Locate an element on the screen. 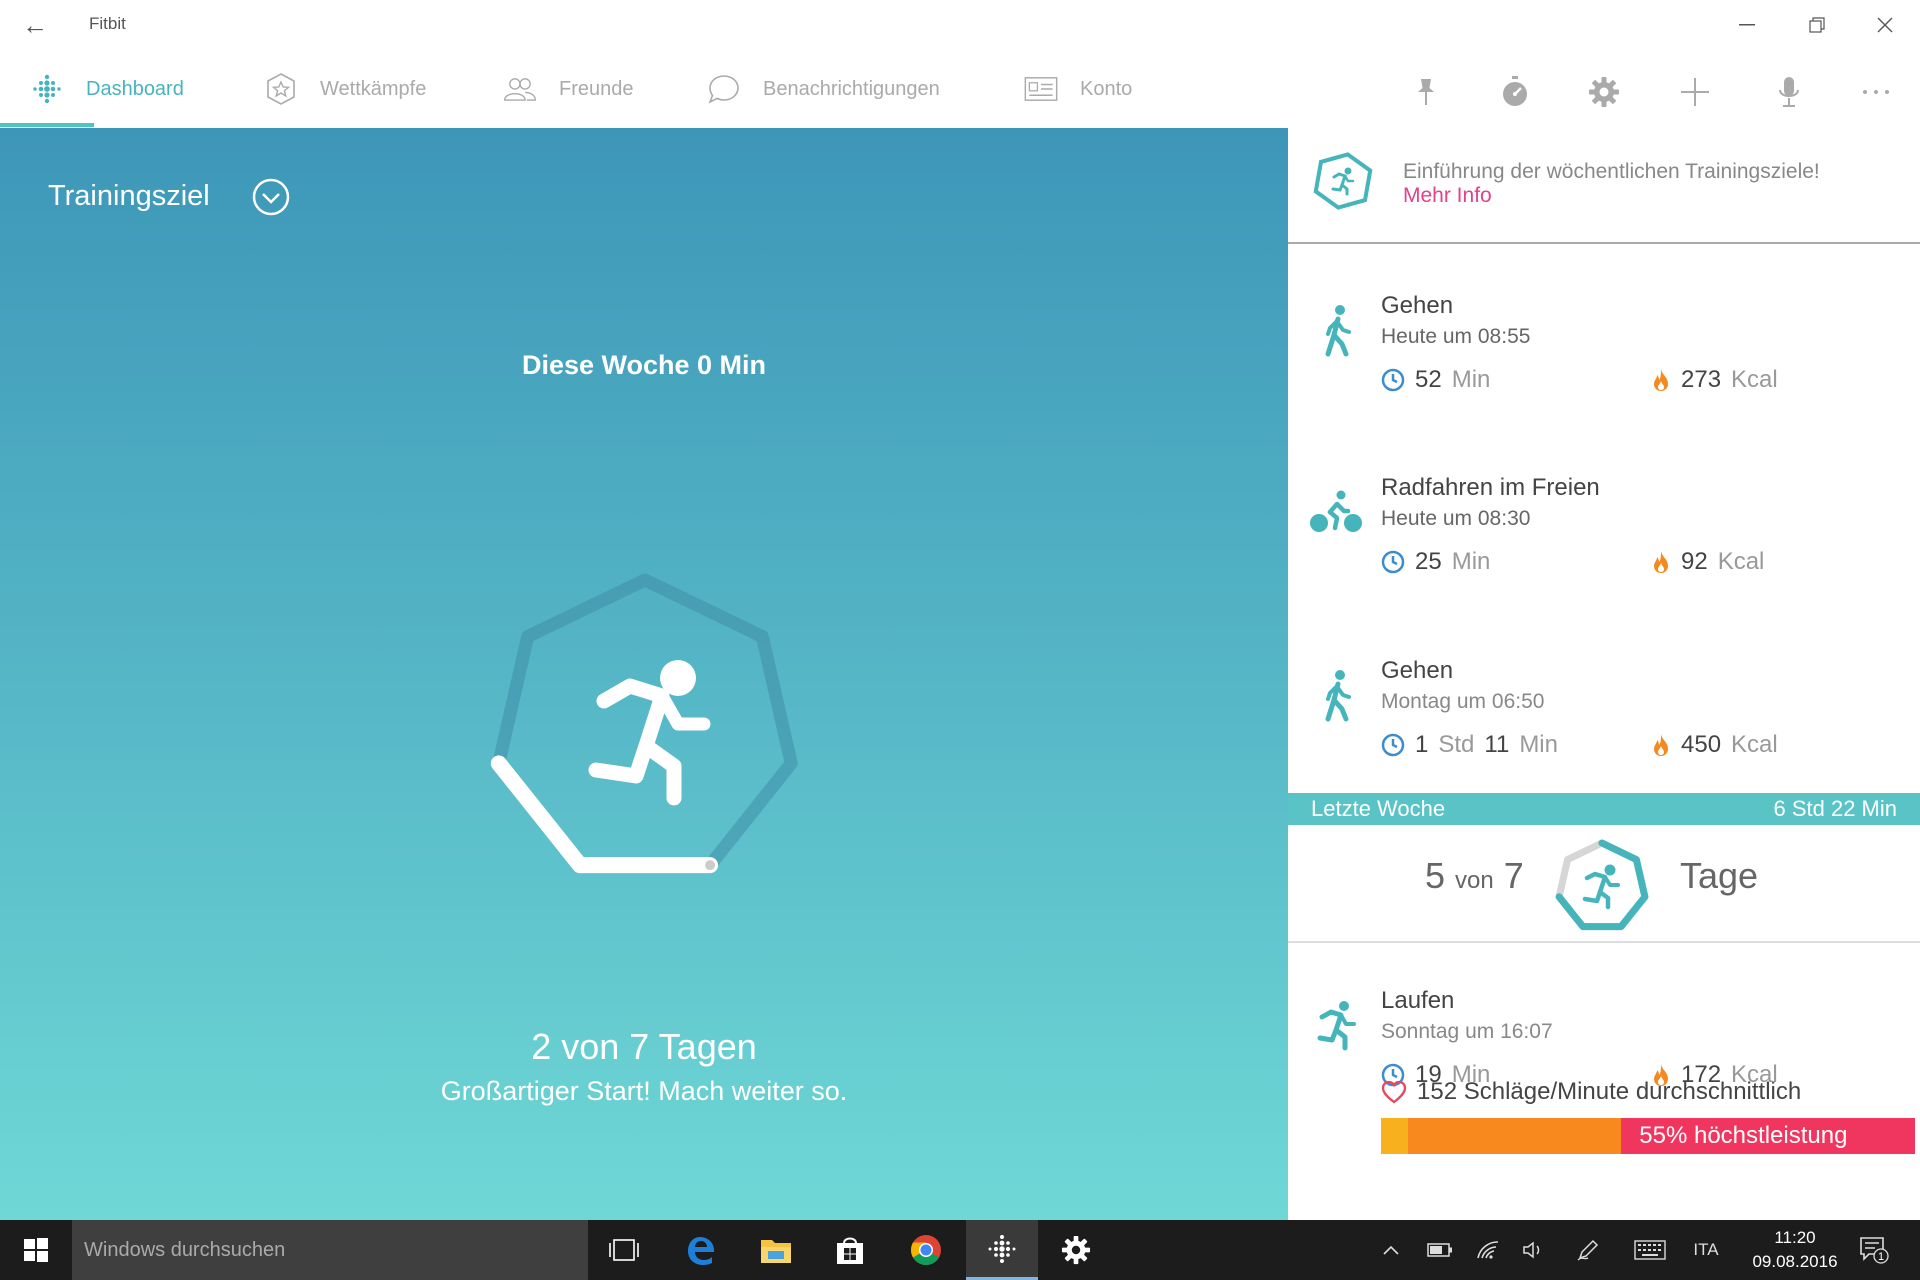 This screenshot has width=1920, height=1280. goal-encouragement: Großartiger Start! Mach weiter so. is located at coordinates (644, 1091).